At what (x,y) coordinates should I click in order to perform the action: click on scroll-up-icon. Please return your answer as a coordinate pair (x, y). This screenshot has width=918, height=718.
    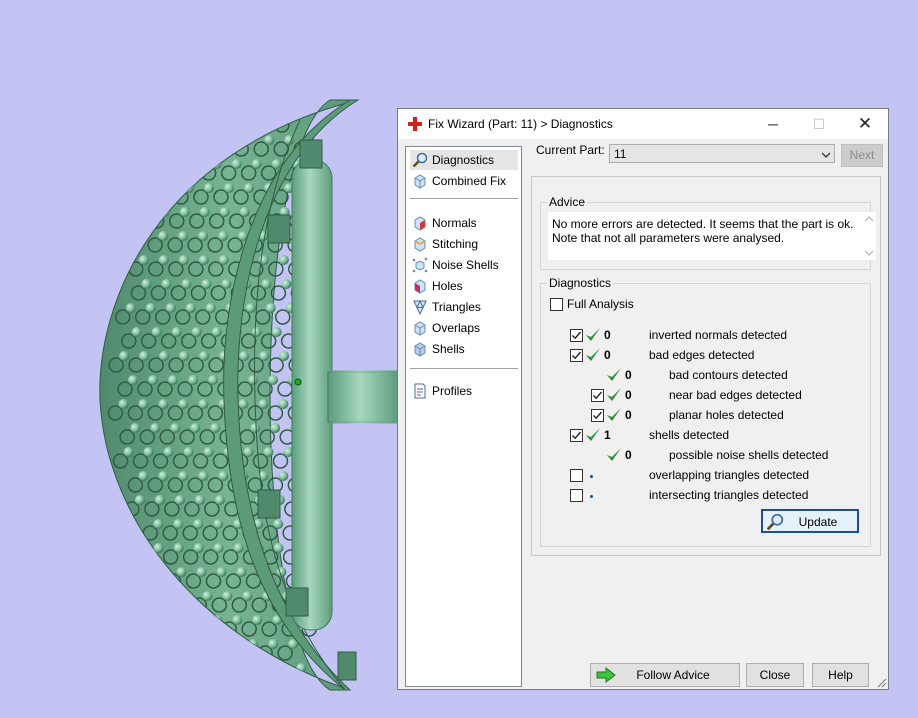
    Looking at the image, I should click on (869, 219).